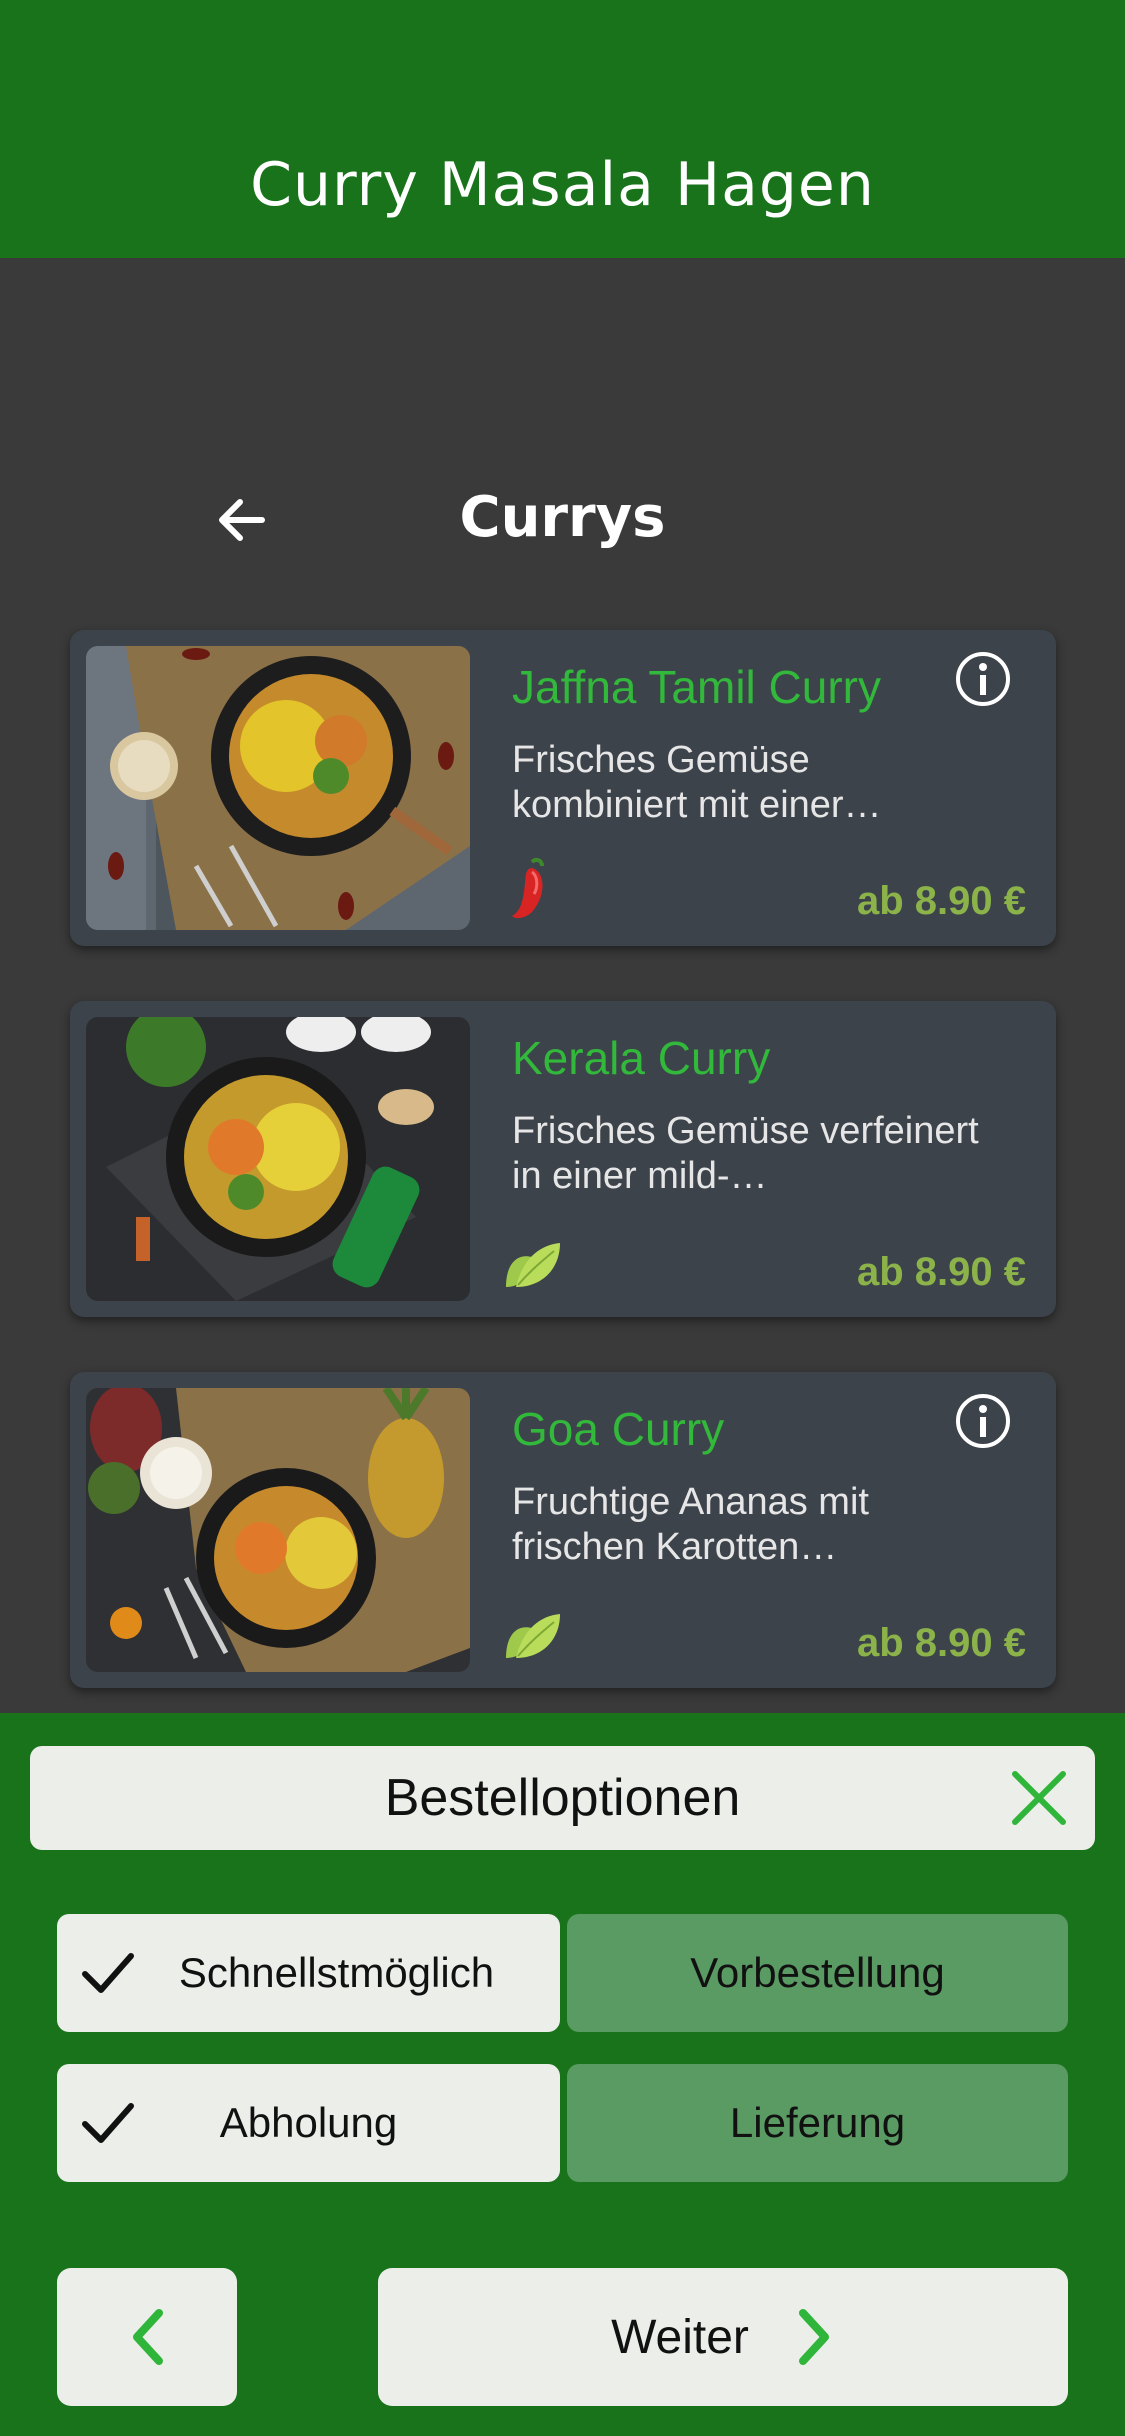 This screenshot has width=1125, height=2436. What do you see at coordinates (1039, 1798) in the screenshot?
I see `close-icon` at bounding box center [1039, 1798].